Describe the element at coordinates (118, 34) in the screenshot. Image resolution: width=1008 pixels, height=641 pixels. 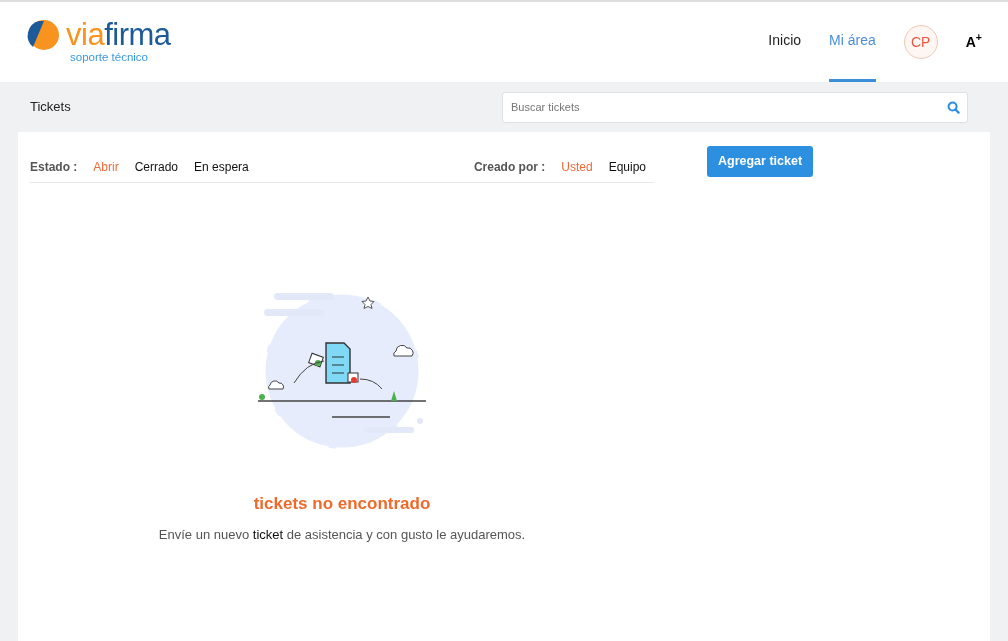
I see `logo-wordmark: viafirma` at that location.